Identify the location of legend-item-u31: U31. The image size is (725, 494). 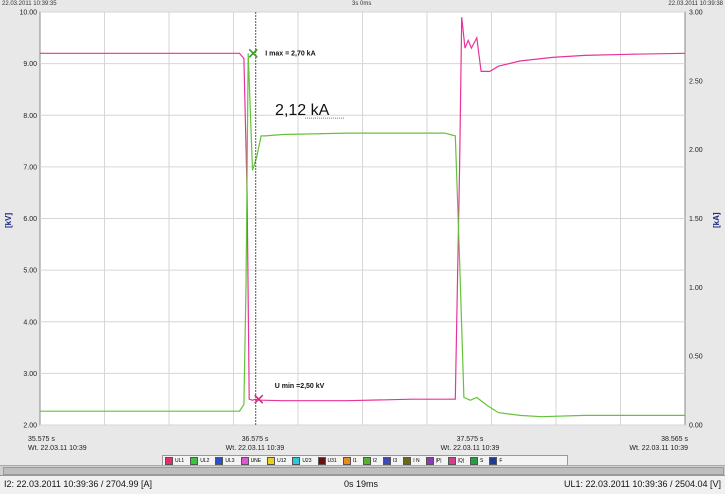
(327, 461).